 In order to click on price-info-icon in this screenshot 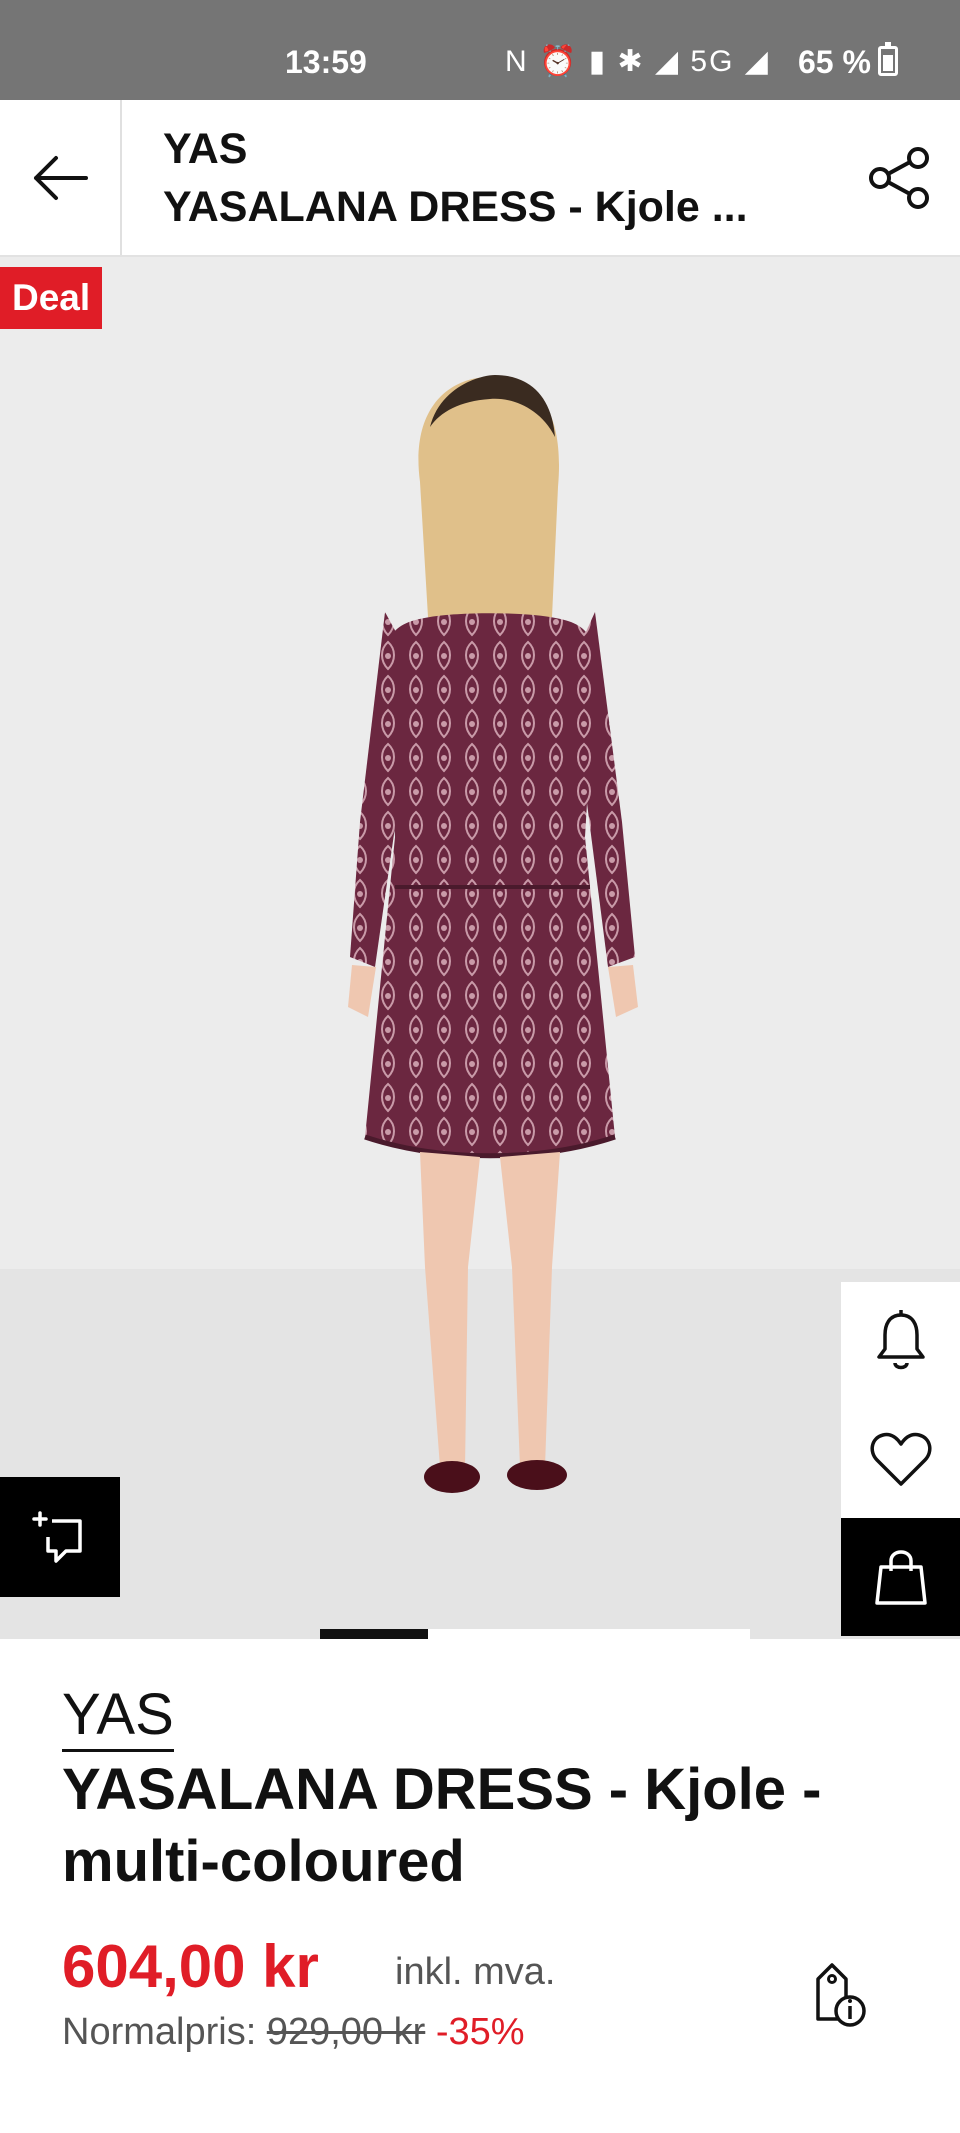, I will do `click(838, 1994)`.